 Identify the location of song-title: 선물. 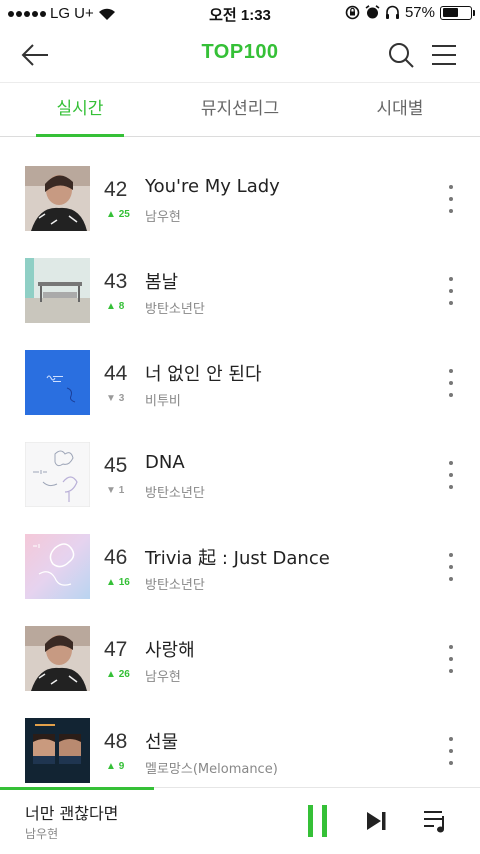
(161, 741).